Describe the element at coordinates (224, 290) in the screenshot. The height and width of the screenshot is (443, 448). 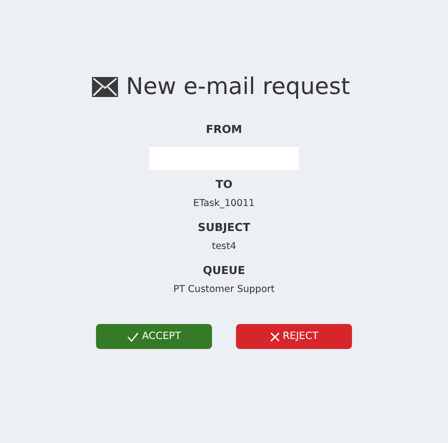
I see `field-value: PT Customer Support` at that location.